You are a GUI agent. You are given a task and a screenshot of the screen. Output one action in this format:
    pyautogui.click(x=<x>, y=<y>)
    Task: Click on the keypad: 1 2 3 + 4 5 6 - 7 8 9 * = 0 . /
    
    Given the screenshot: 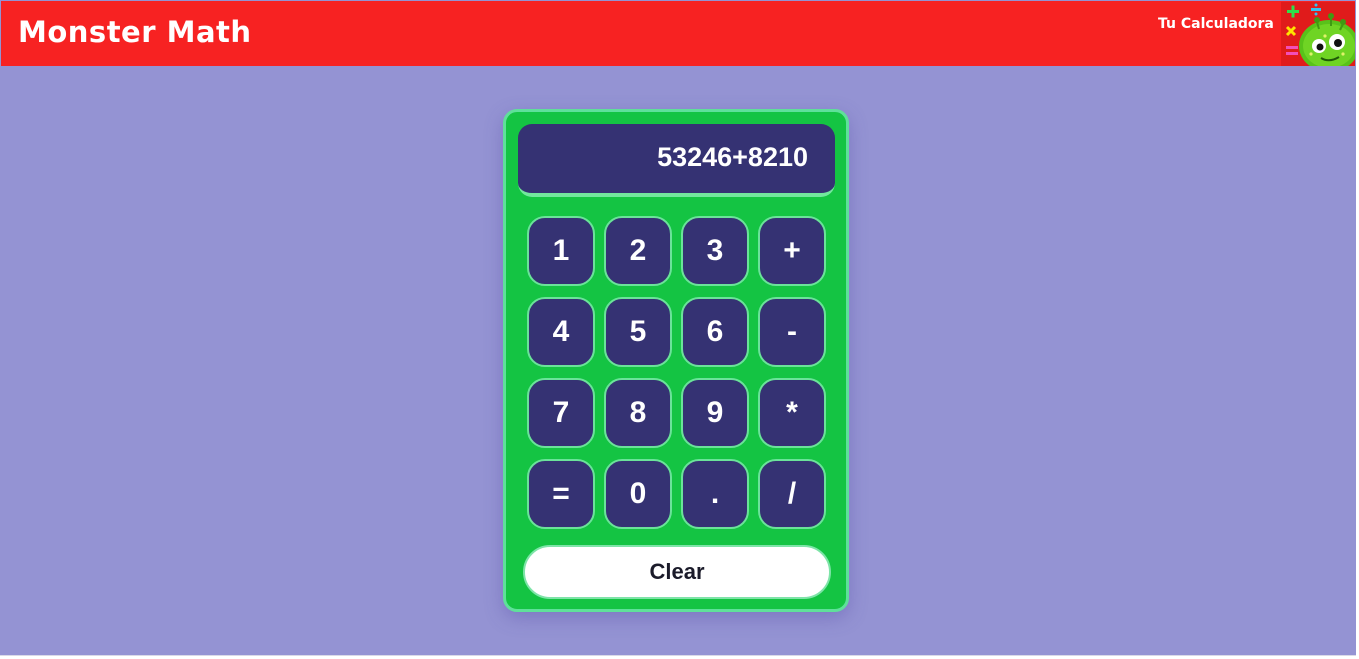 What is the action you would take?
    pyautogui.click(x=678, y=372)
    